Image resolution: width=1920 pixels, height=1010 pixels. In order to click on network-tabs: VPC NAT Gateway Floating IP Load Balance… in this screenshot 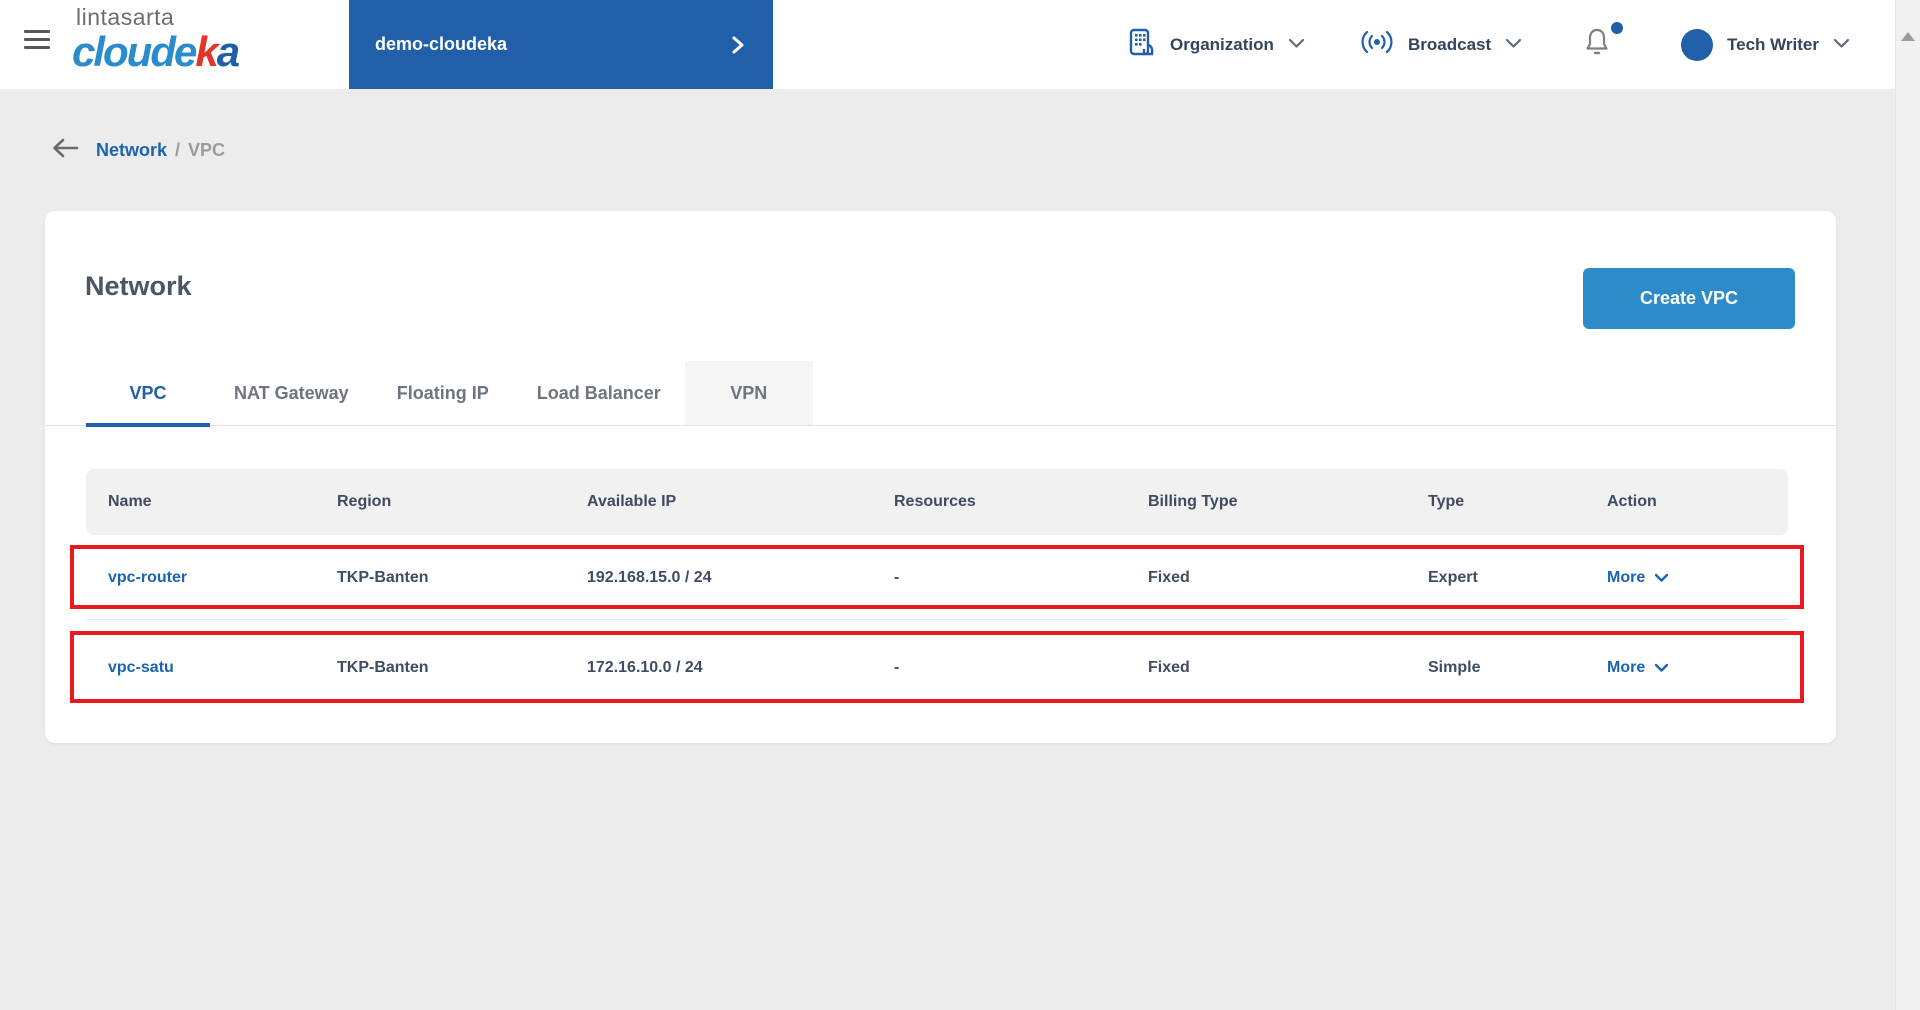, I will do `click(940, 394)`.